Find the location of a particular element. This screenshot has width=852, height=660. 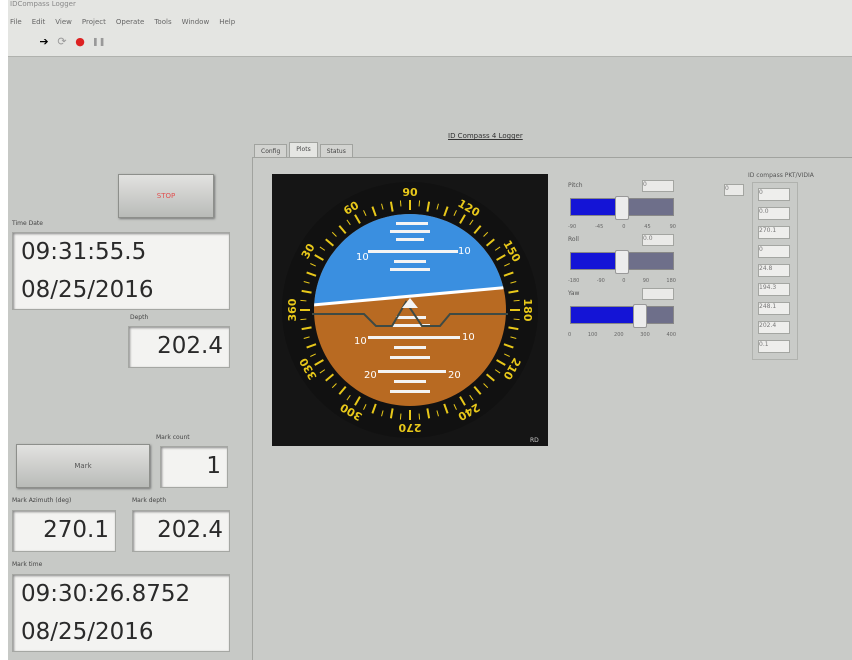

depth-display: 202.4 is located at coordinates (179, 347).